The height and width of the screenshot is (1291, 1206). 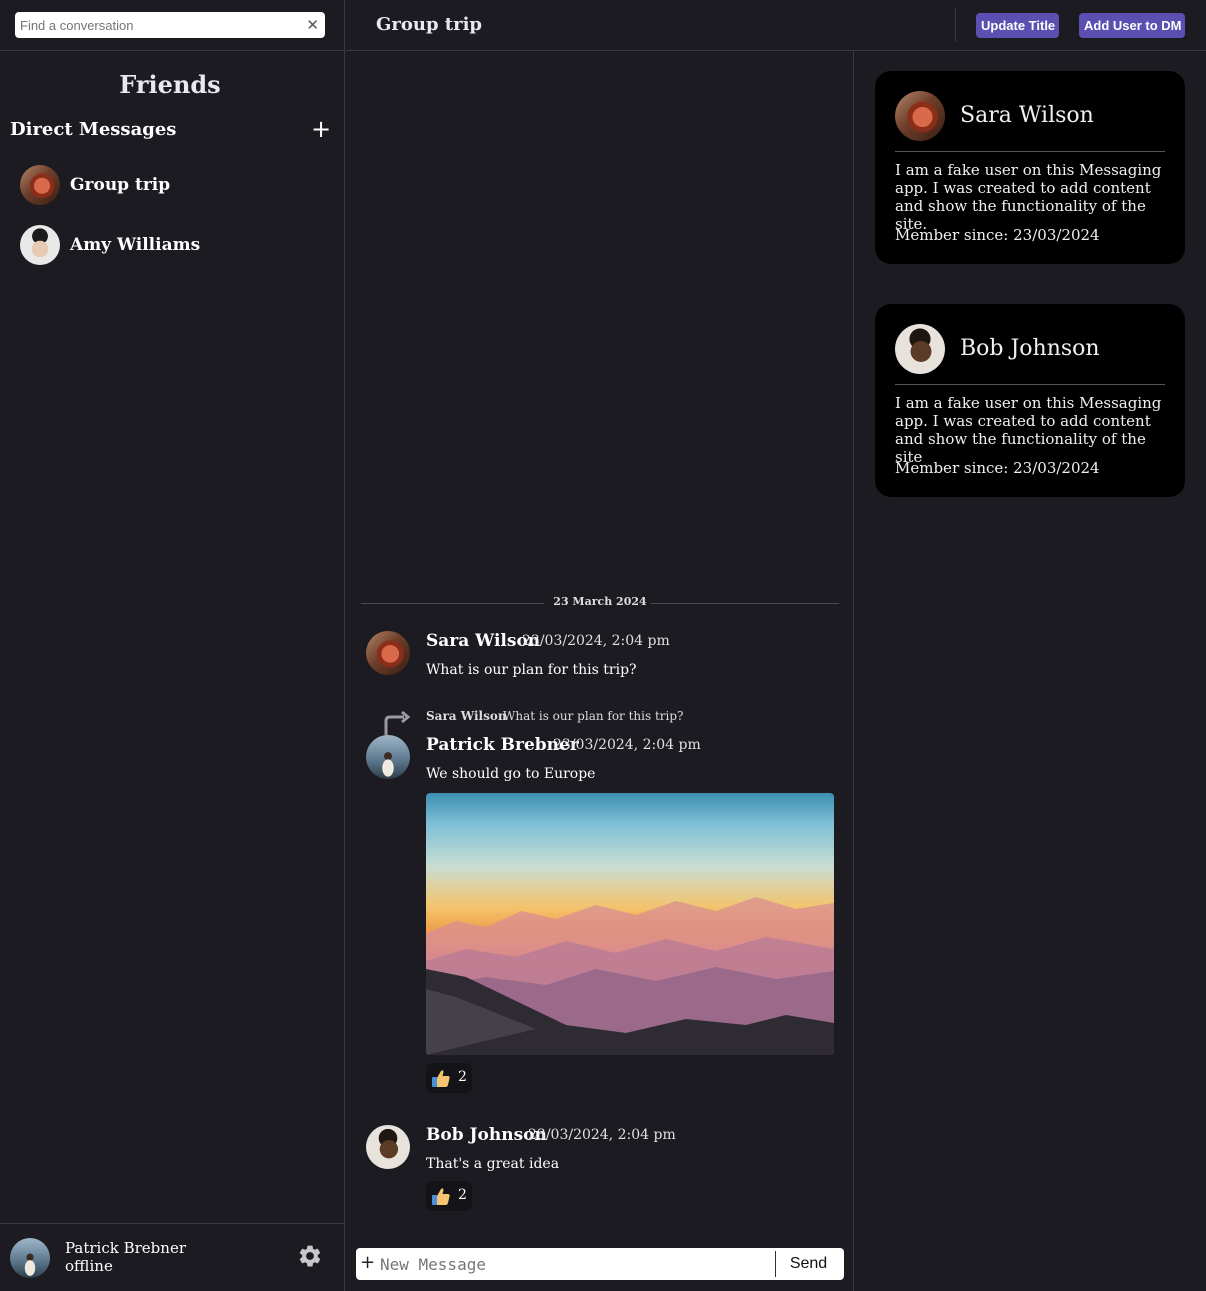 What do you see at coordinates (1017, 25) in the screenshot?
I see `update-title-button: Update Title` at bounding box center [1017, 25].